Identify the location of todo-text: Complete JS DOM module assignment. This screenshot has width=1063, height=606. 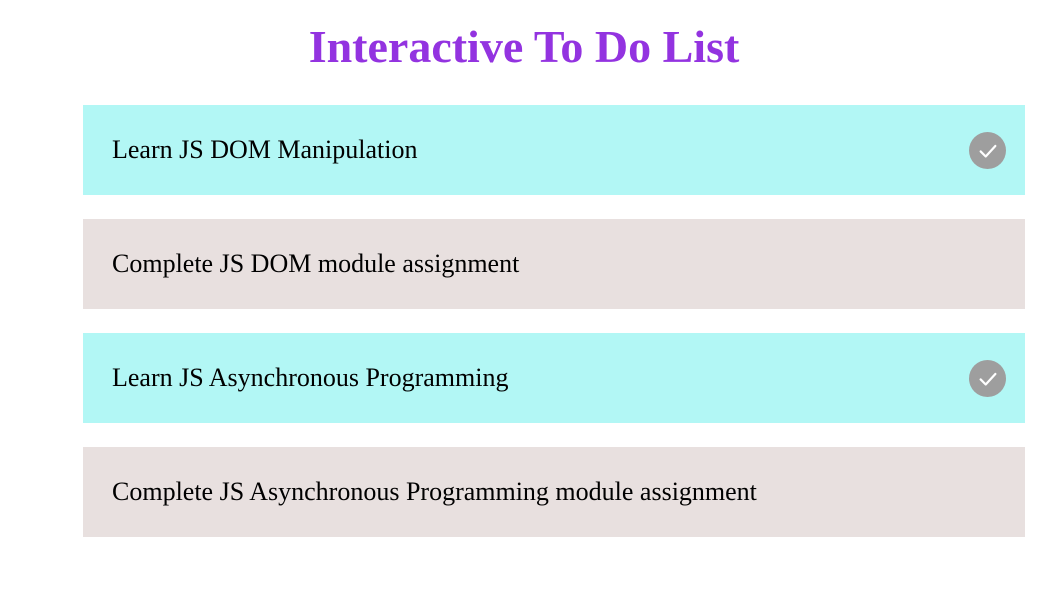
(316, 263).